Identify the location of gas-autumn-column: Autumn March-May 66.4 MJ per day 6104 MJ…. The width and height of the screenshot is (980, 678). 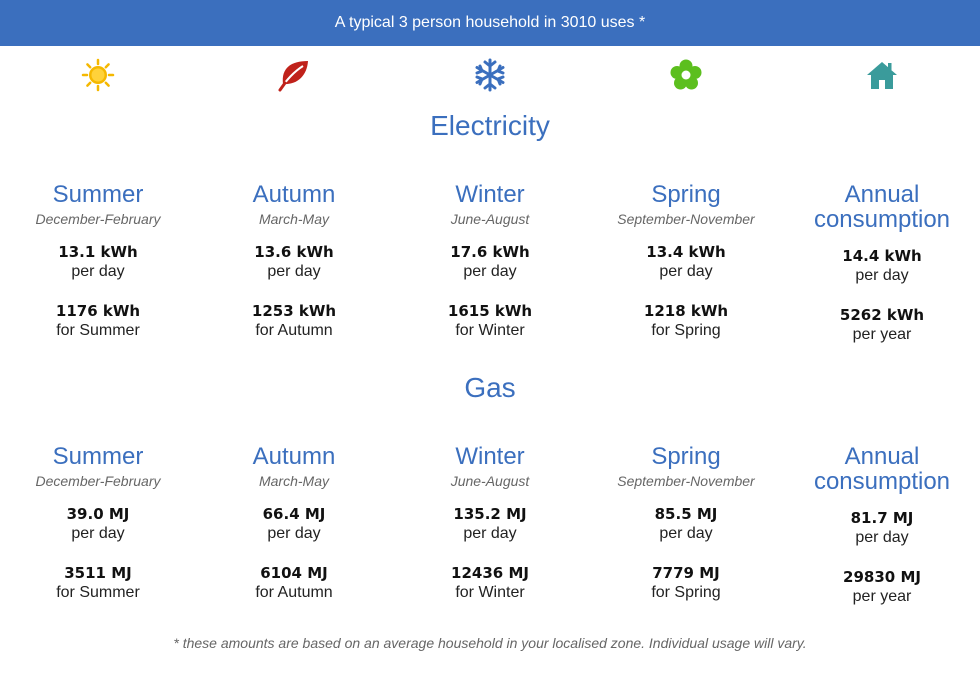
(294, 526).